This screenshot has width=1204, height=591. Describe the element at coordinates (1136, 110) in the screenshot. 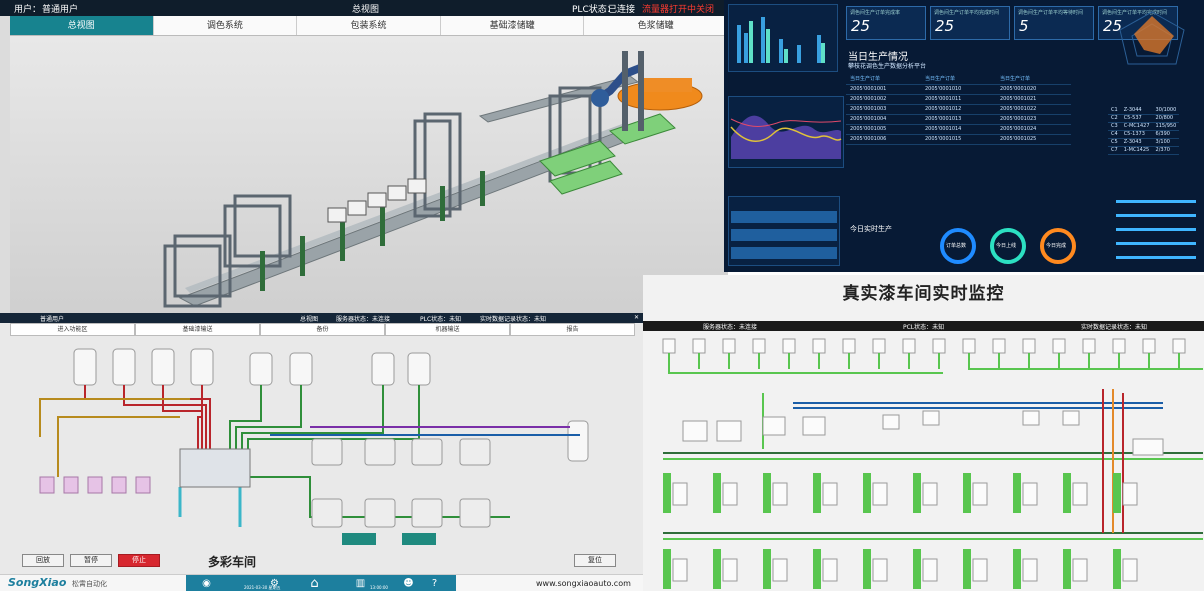

I see `table-cell: Z-3044` at that location.